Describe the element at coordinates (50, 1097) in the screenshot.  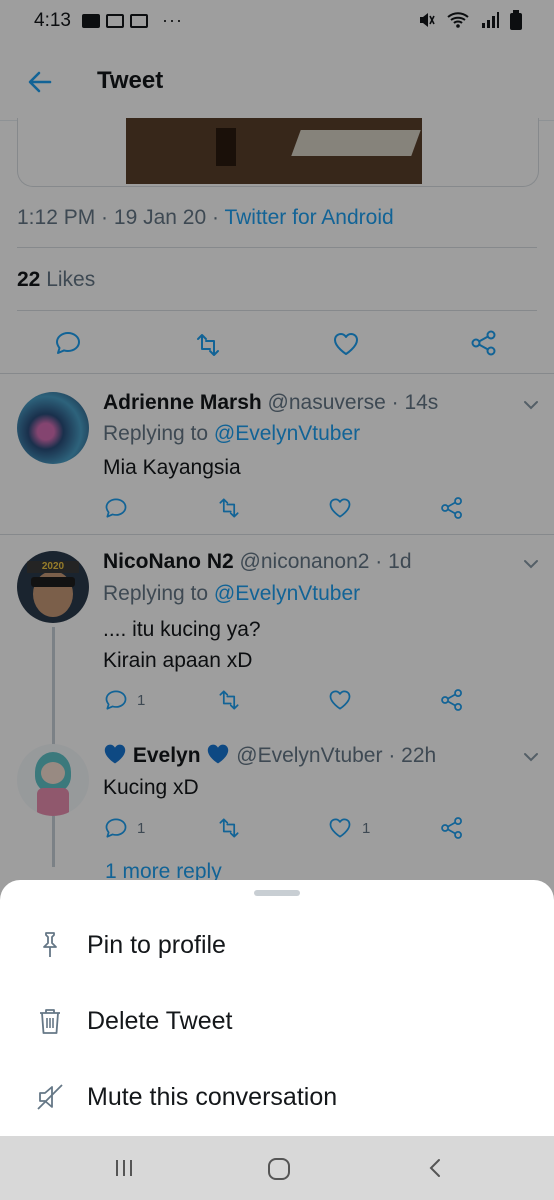
I see `mute-icon` at that location.